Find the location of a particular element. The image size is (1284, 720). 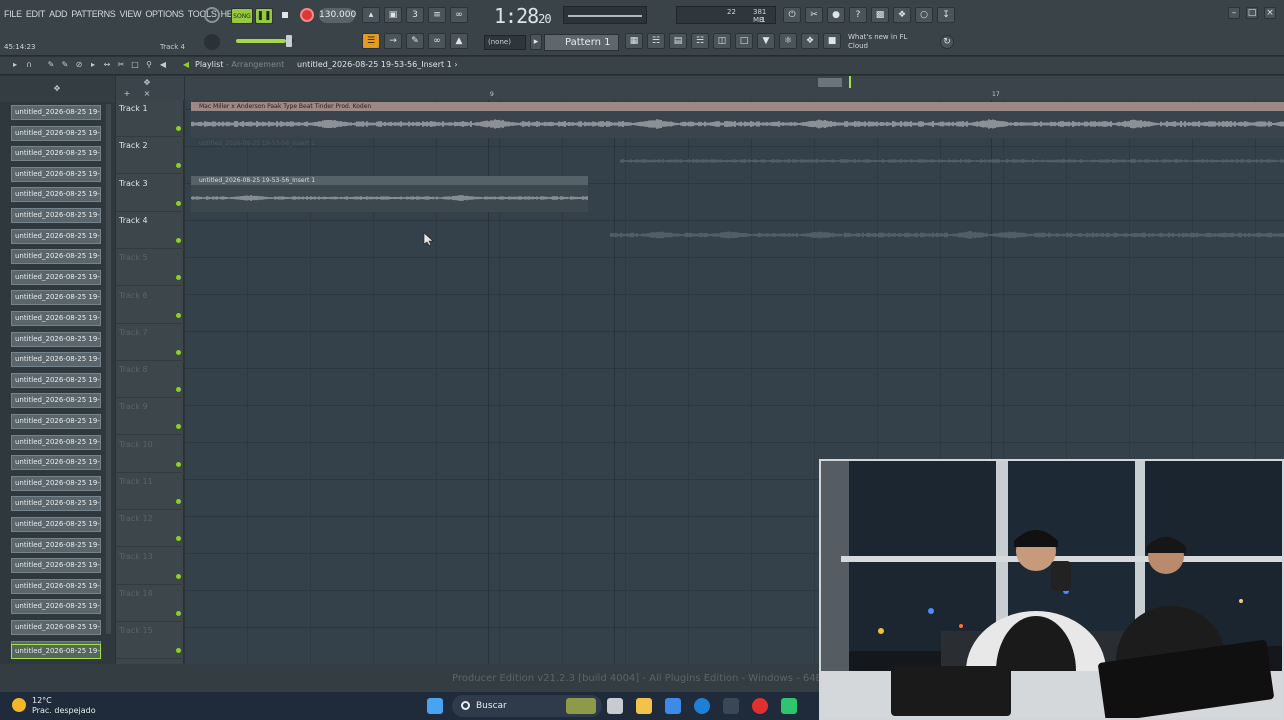

track-header-9: Track 9 is located at coordinates (150, 417).